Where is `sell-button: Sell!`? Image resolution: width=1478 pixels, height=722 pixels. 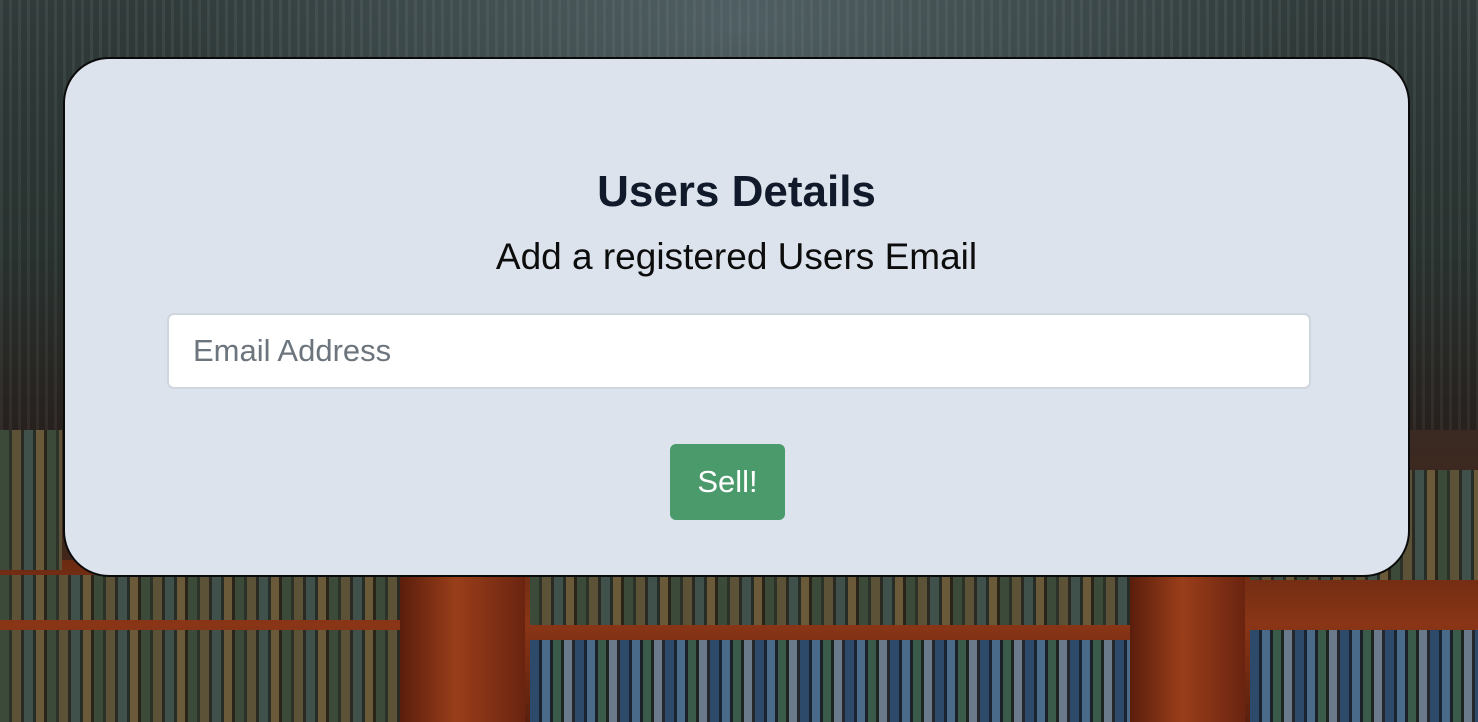 sell-button: Sell! is located at coordinates (727, 482).